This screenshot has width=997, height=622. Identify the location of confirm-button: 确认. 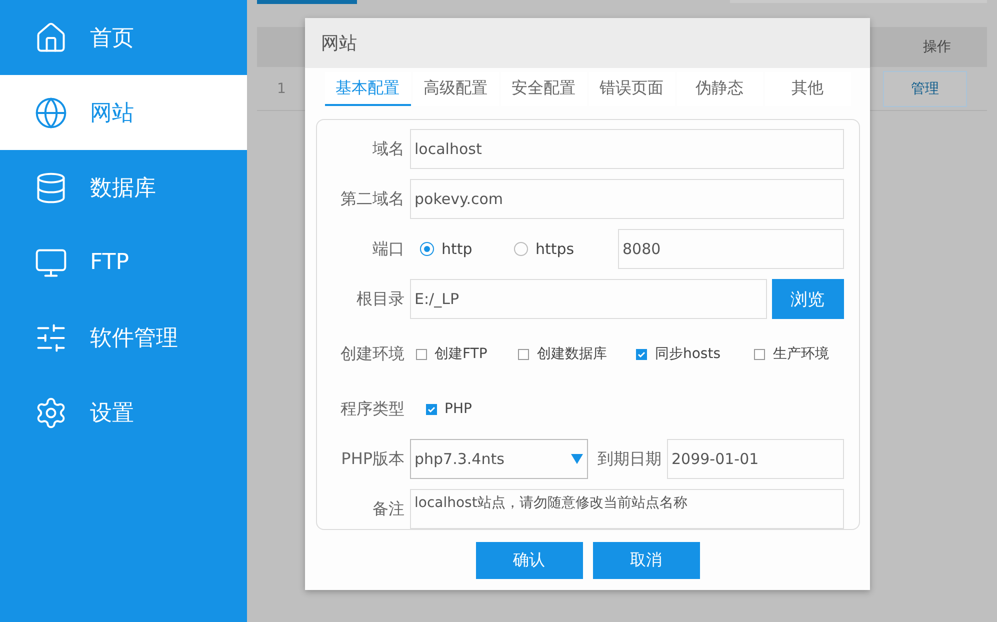
(529, 560).